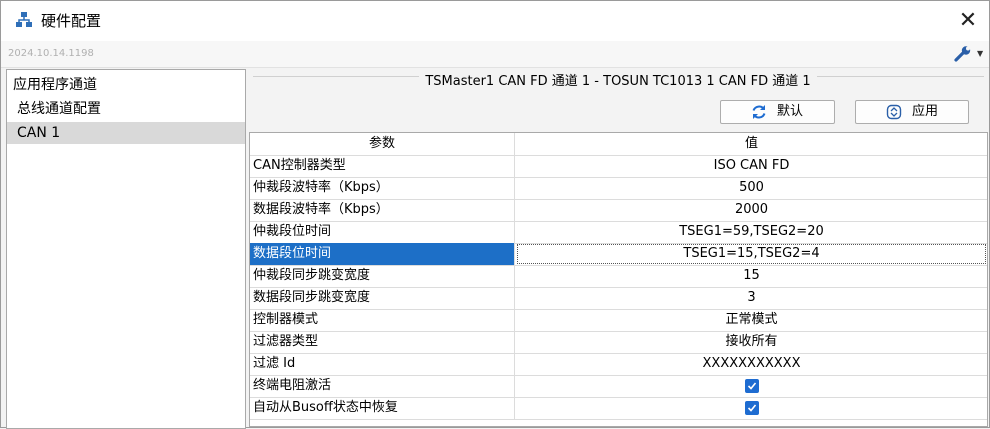 This screenshot has height=429, width=990. What do you see at coordinates (382, 386) in the screenshot?
I see `param-cell: 终端电阻激活` at bounding box center [382, 386].